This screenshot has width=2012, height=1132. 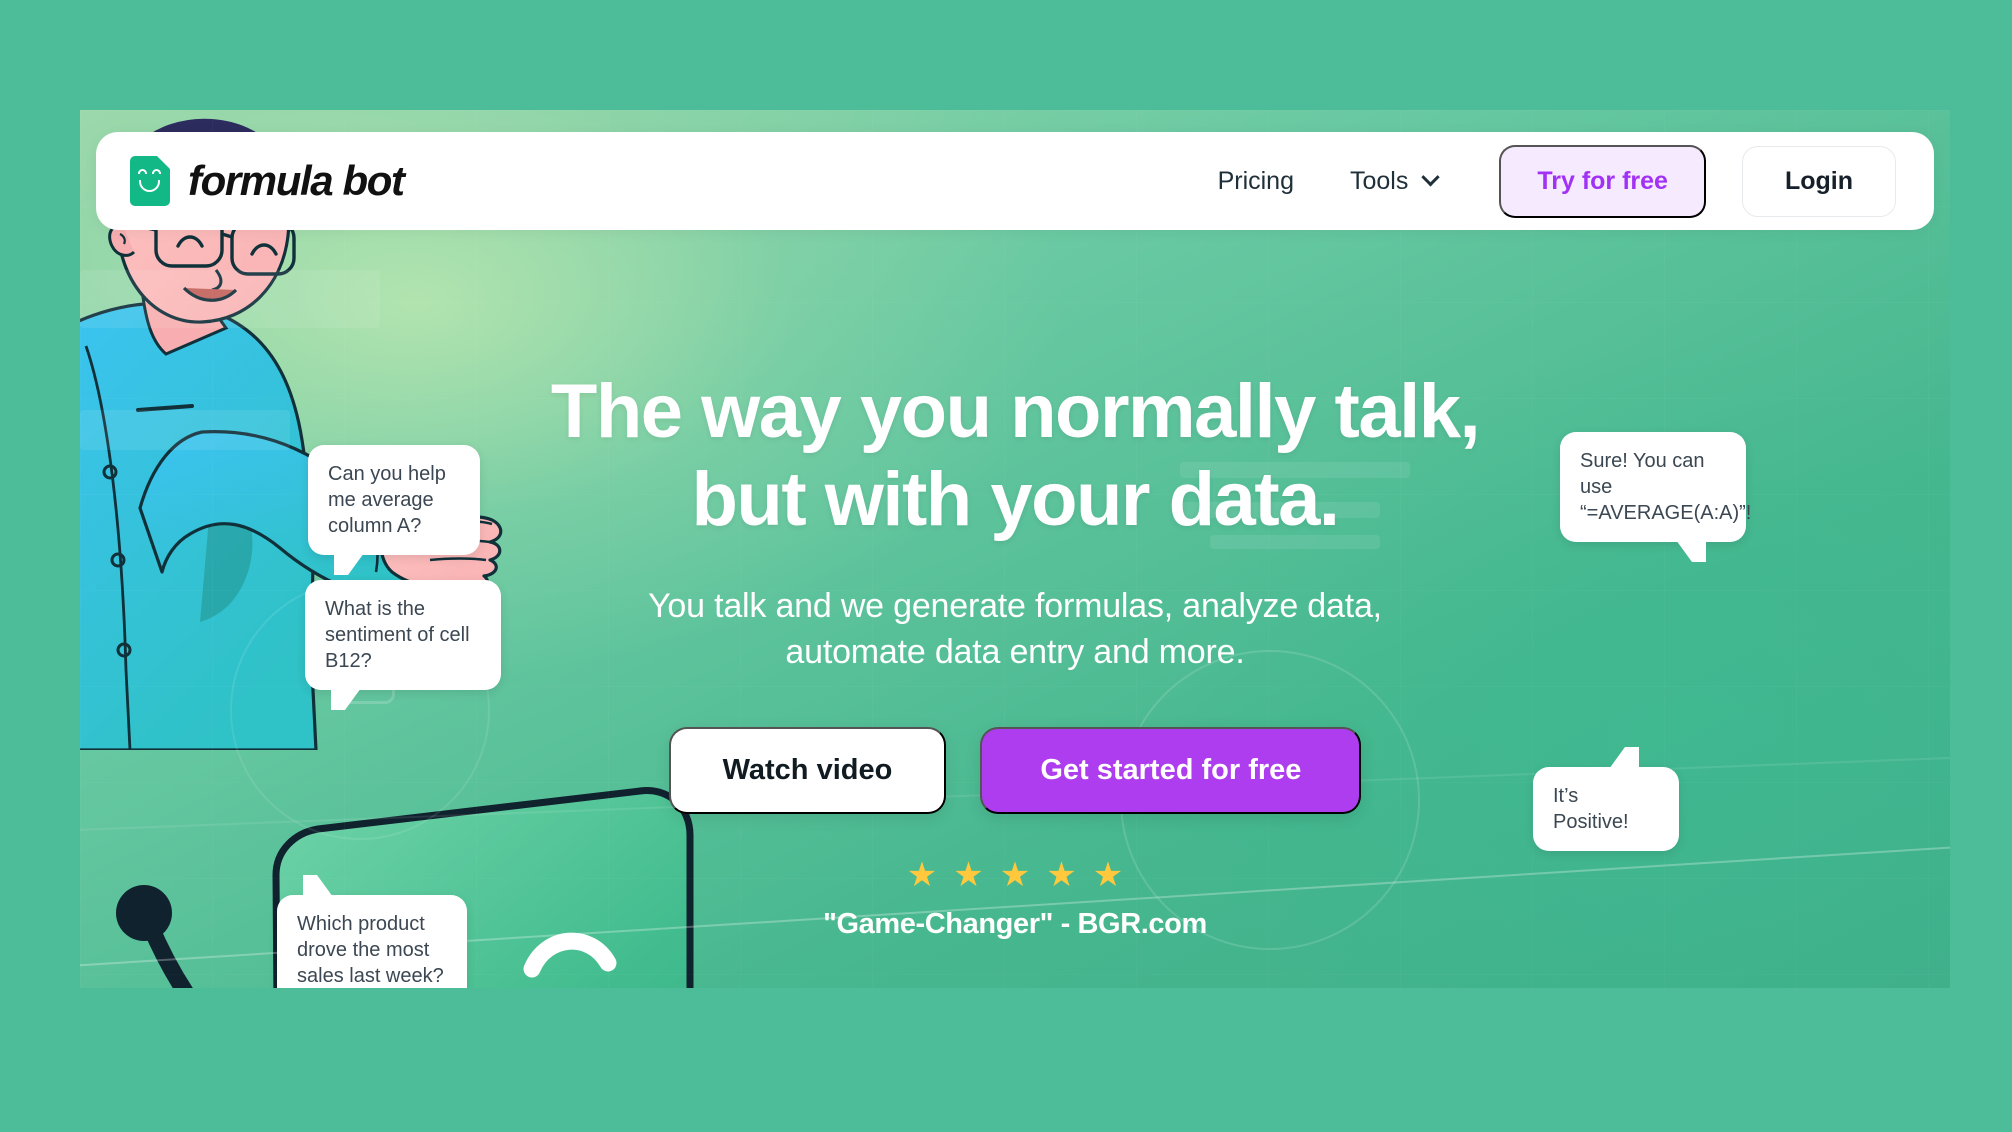 I want to click on brand-name: formula bot, so click(x=296, y=180).